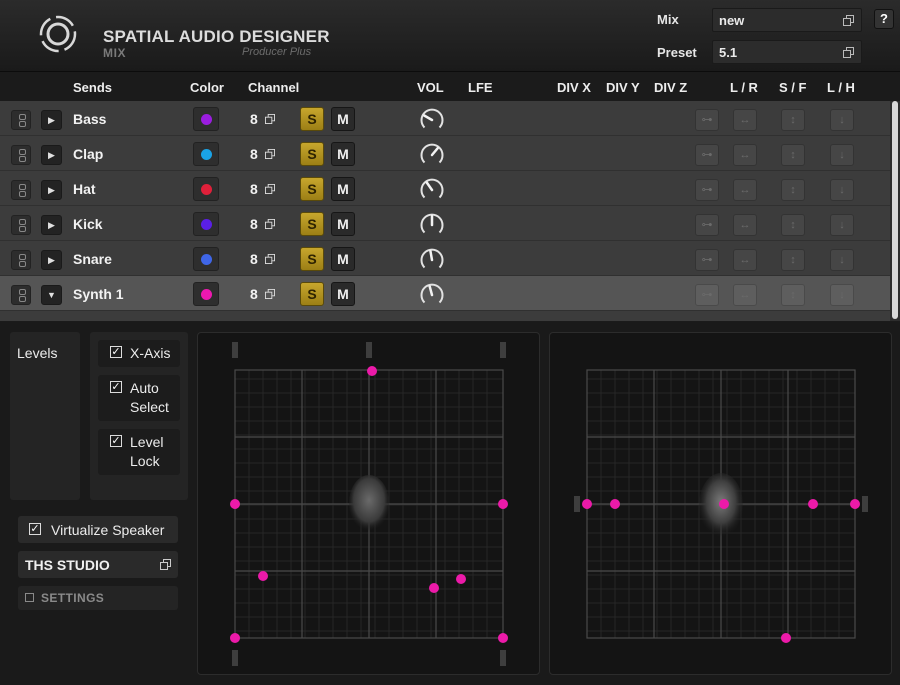 This screenshot has height=685, width=900. Describe the element at coordinates (787, 20) in the screenshot. I see `mix-field: new` at that location.